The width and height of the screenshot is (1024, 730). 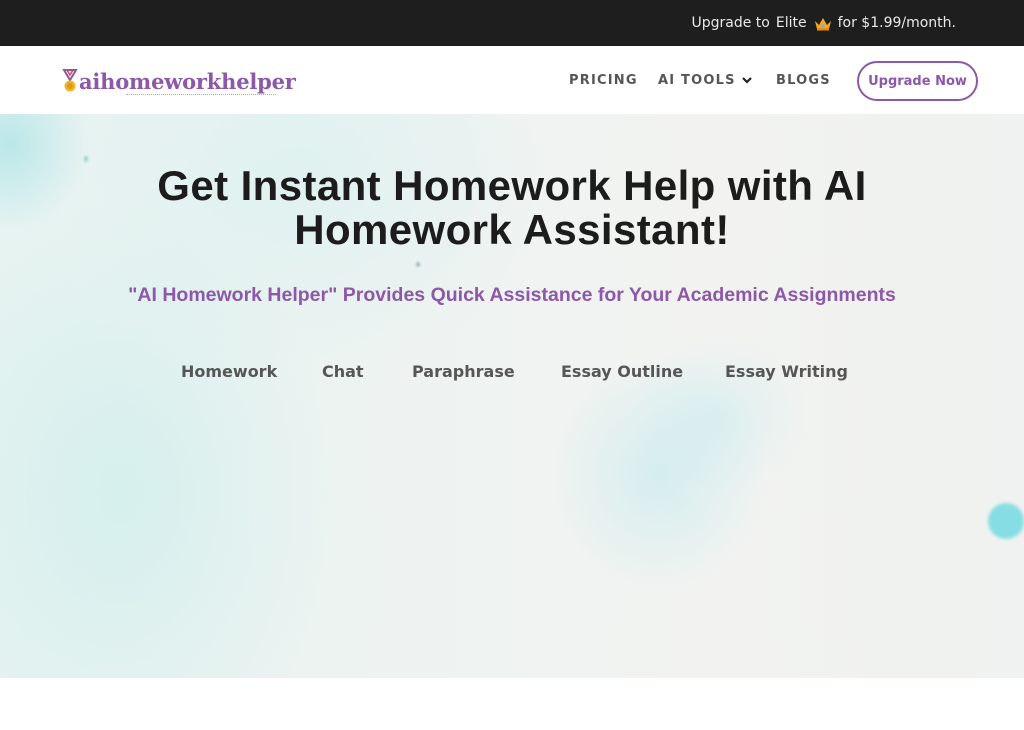 What do you see at coordinates (201, 94) in the screenshot?
I see `logo-underline` at bounding box center [201, 94].